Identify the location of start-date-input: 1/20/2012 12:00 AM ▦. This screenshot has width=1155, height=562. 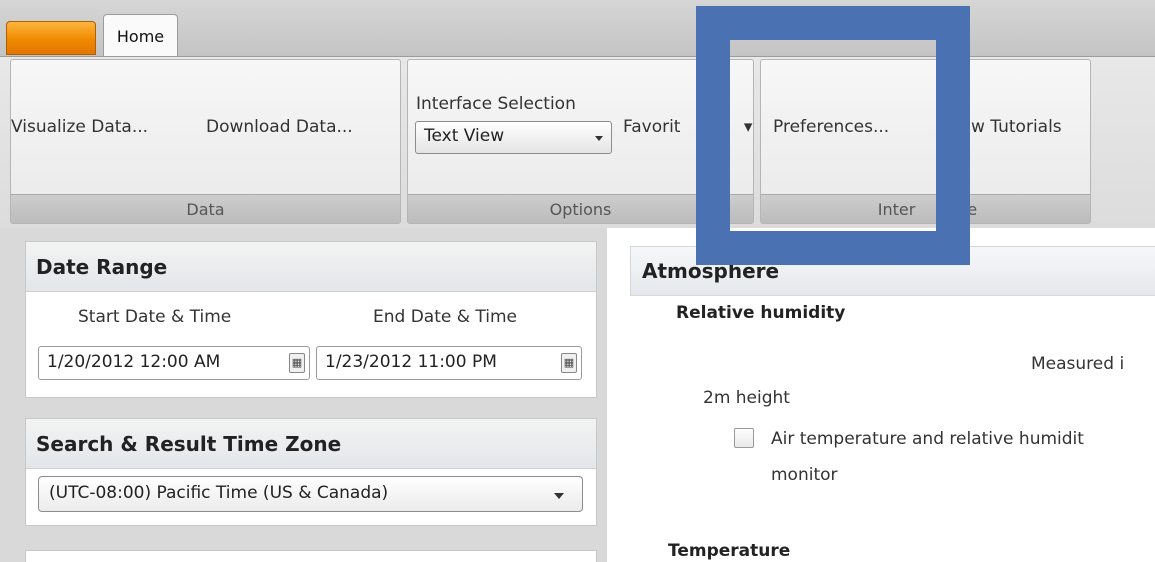
(174, 363).